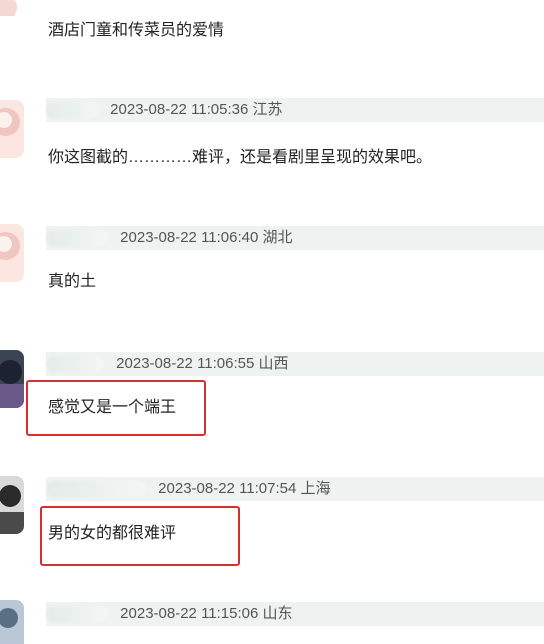 The height and width of the screenshot is (644, 544). What do you see at coordinates (277, 614) in the screenshot?
I see `comment-location: 山东` at bounding box center [277, 614].